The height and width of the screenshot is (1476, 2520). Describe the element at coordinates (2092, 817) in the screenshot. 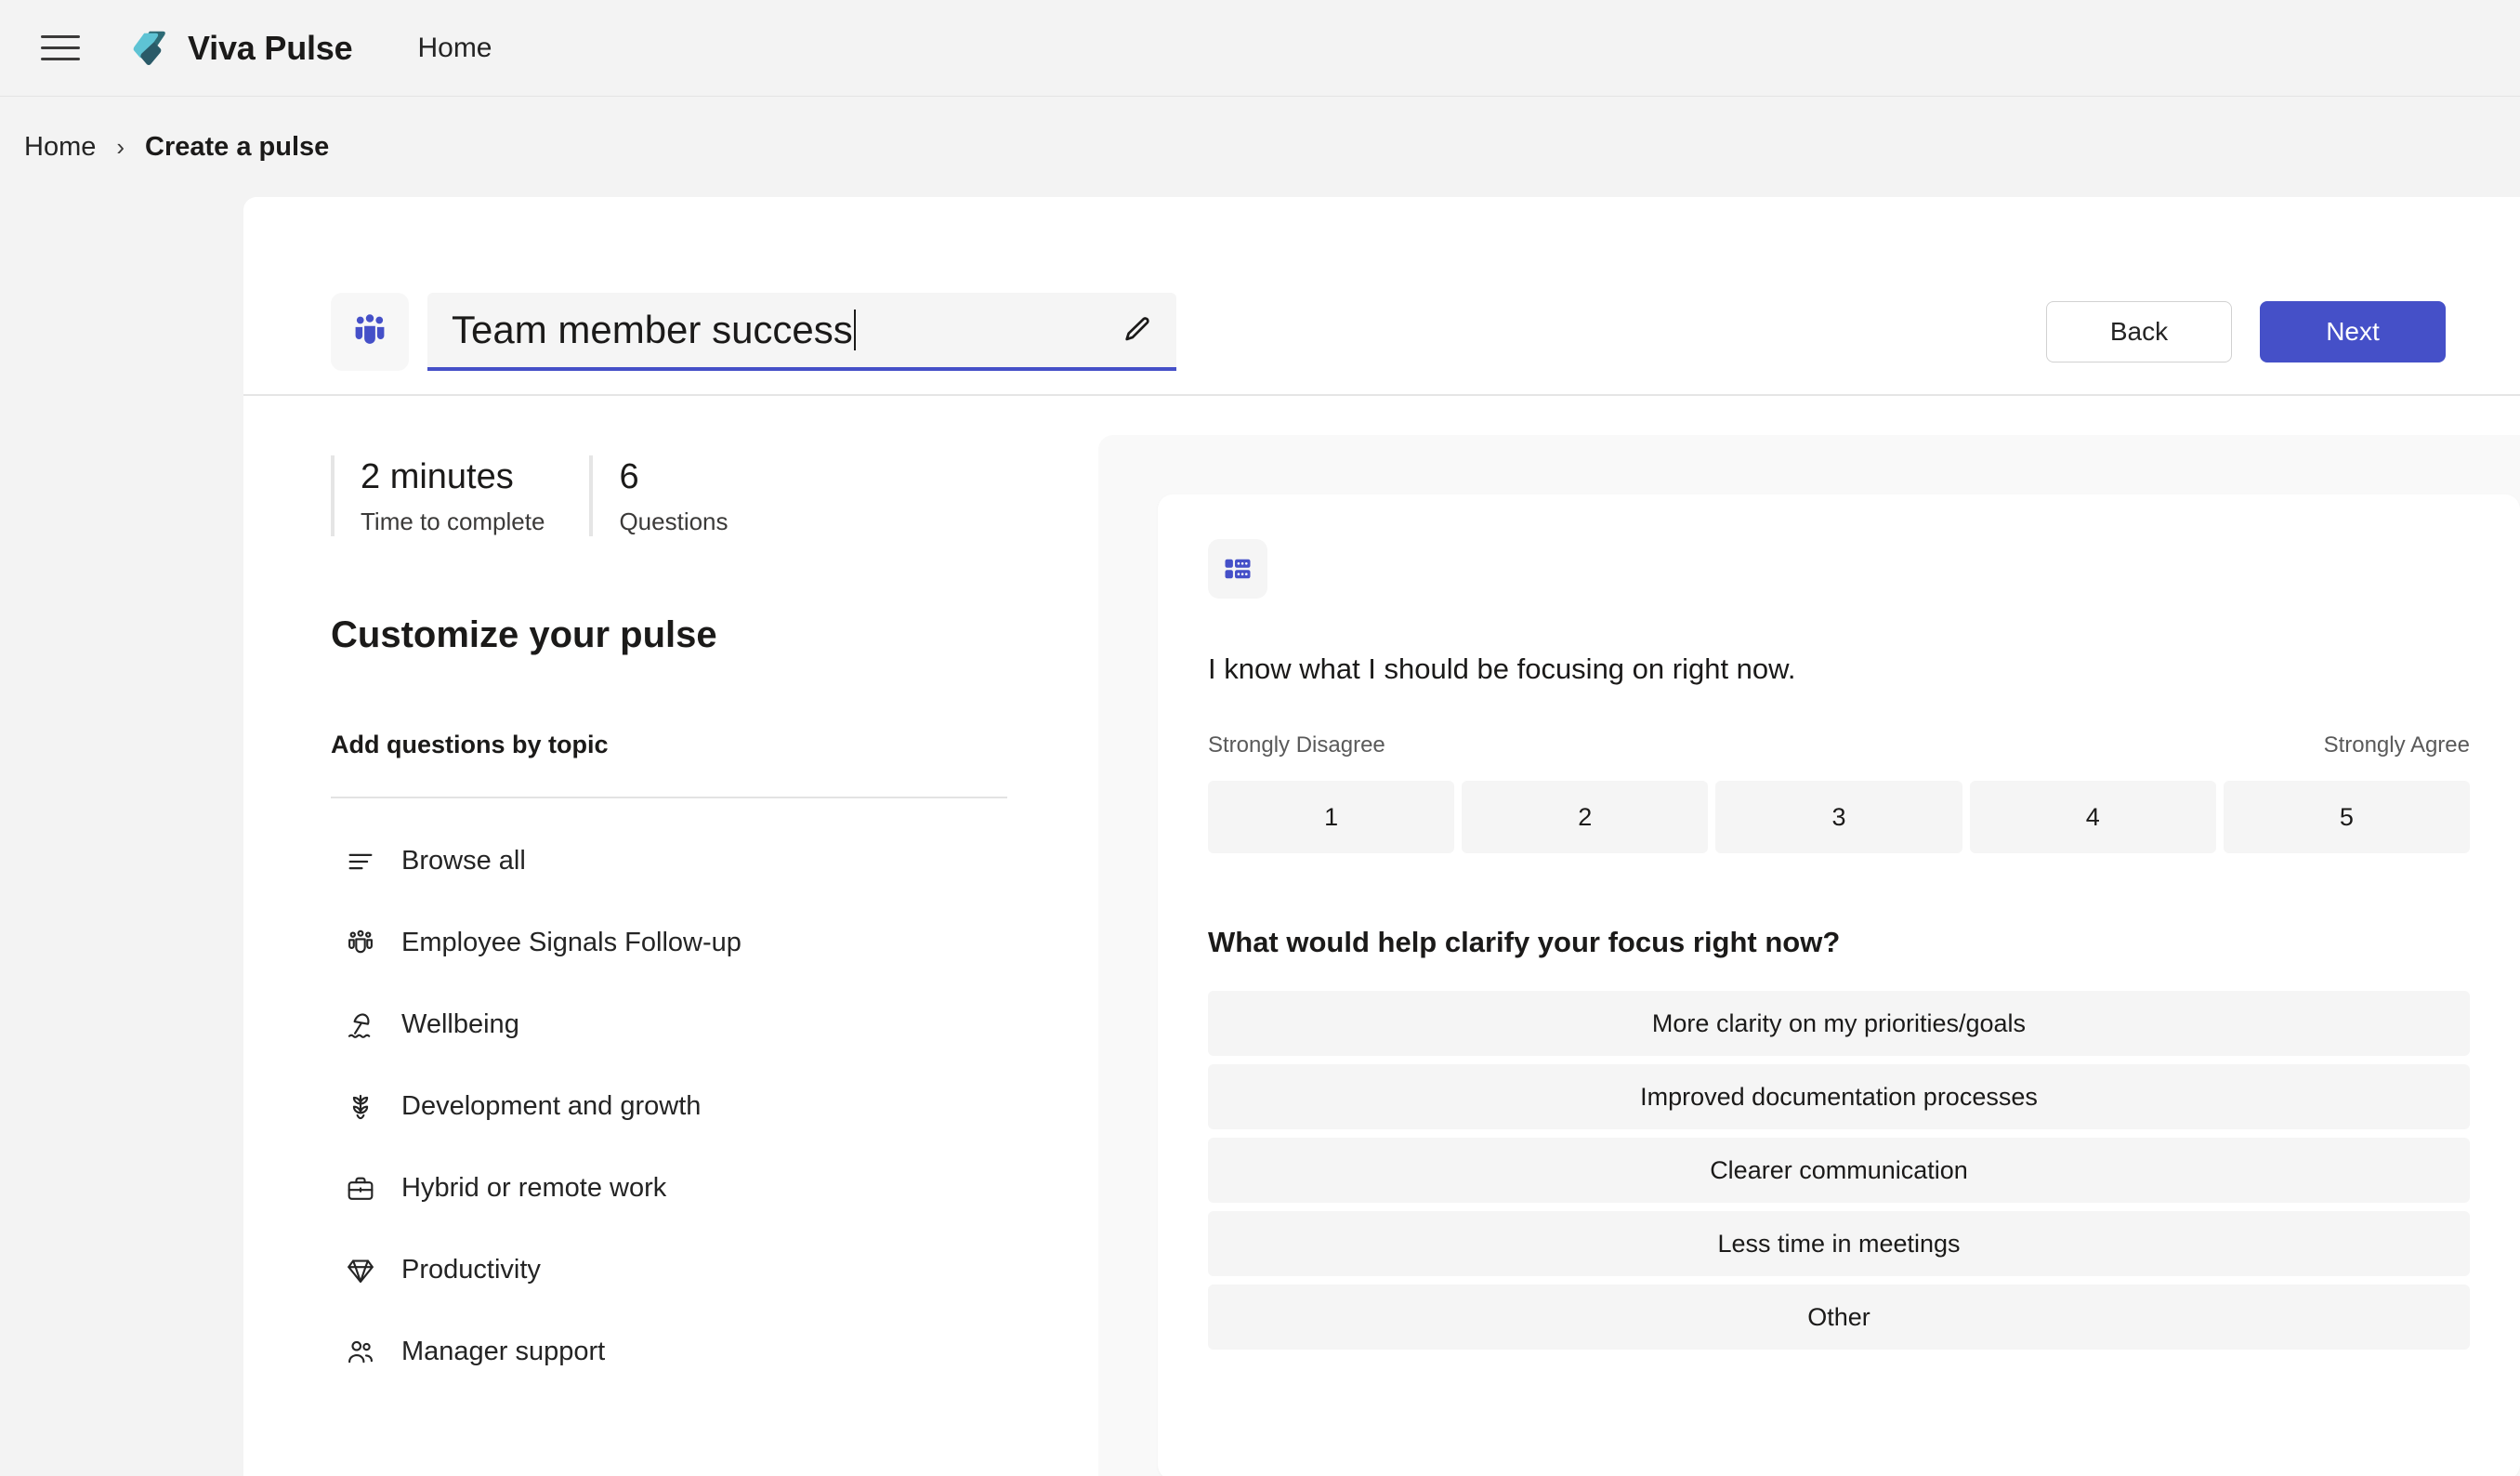

I see `rating-option-4: 4` at that location.